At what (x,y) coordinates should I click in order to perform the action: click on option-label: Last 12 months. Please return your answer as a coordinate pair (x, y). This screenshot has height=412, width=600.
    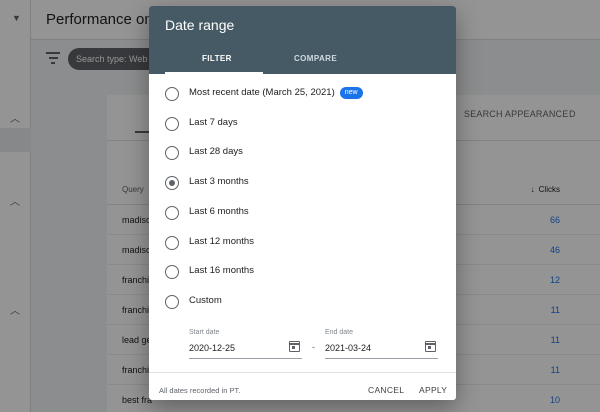
    Looking at the image, I should click on (221, 241).